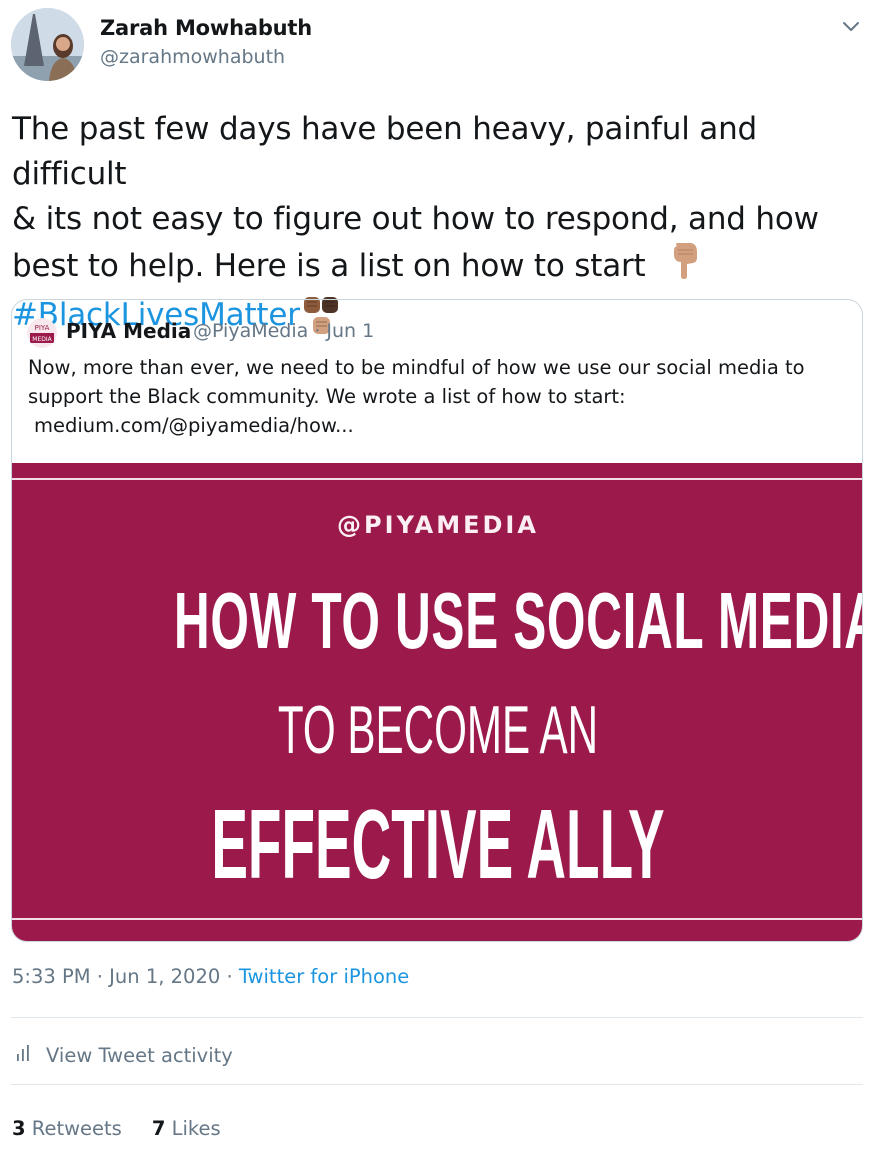 Image resolution: width=874 pixels, height=1150 pixels. I want to click on image-headline-line2: TO BECOME AN, so click(438, 730).